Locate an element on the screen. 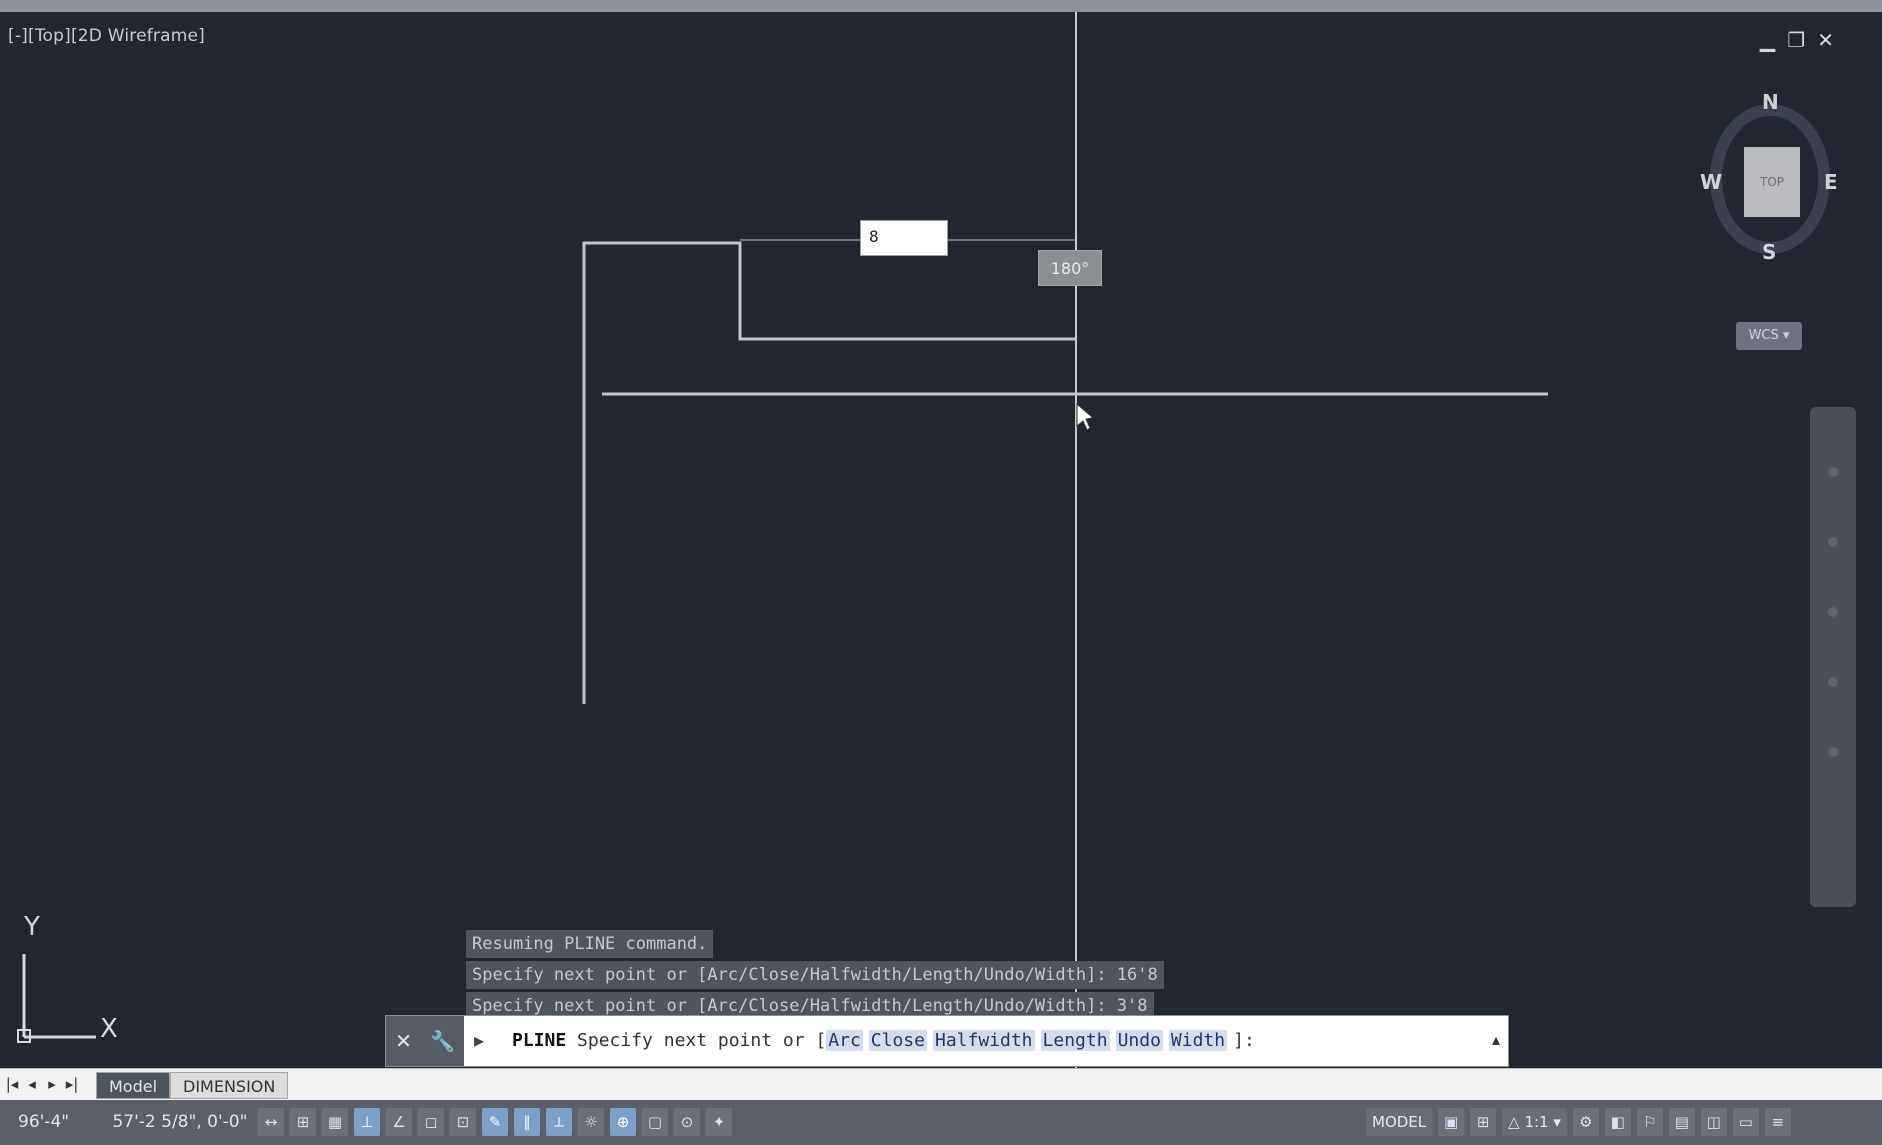 Image resolution: width=1882 pixels, height=1145 pixels. selection-cycling-icon: ⊙ is located at coordinates (687, 1122).